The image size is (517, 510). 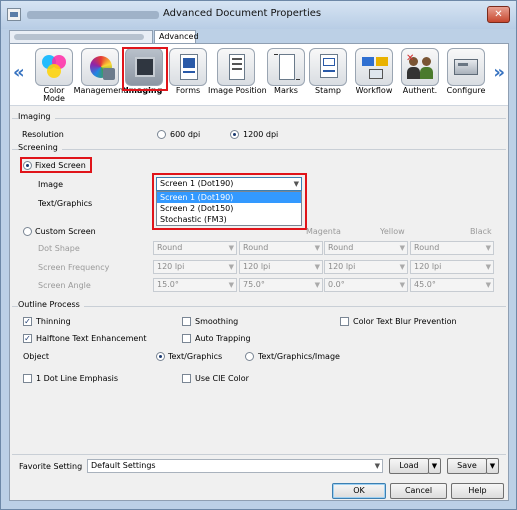 What do you see at coordinates (223, 338) in the screenshot?
I see `auto-trapping-label: Auto Trapping` at bounding box center [223, 338].